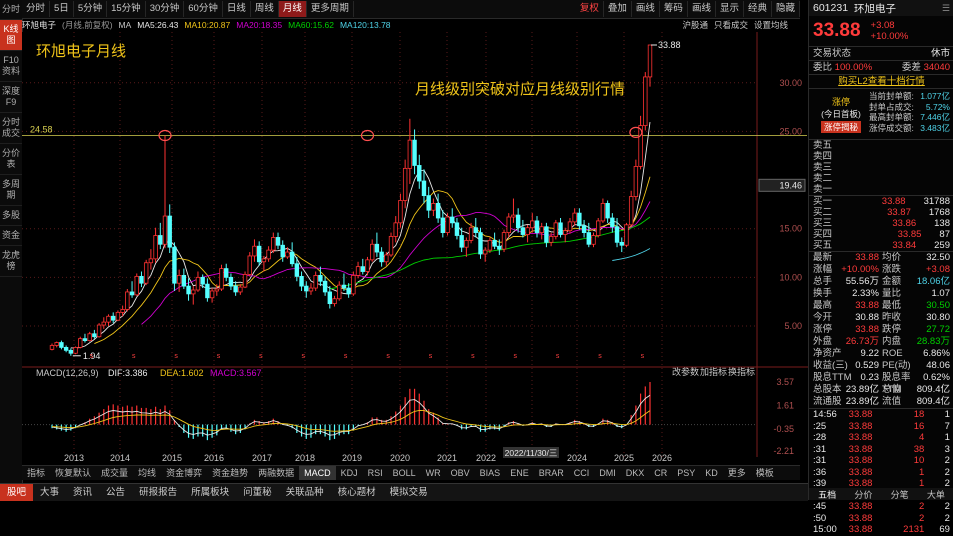  What do you see at coordinates (305, 492) in the screenshot?
I see `bottom-tab-7: 关联品种` at bounding box center [305, 492].